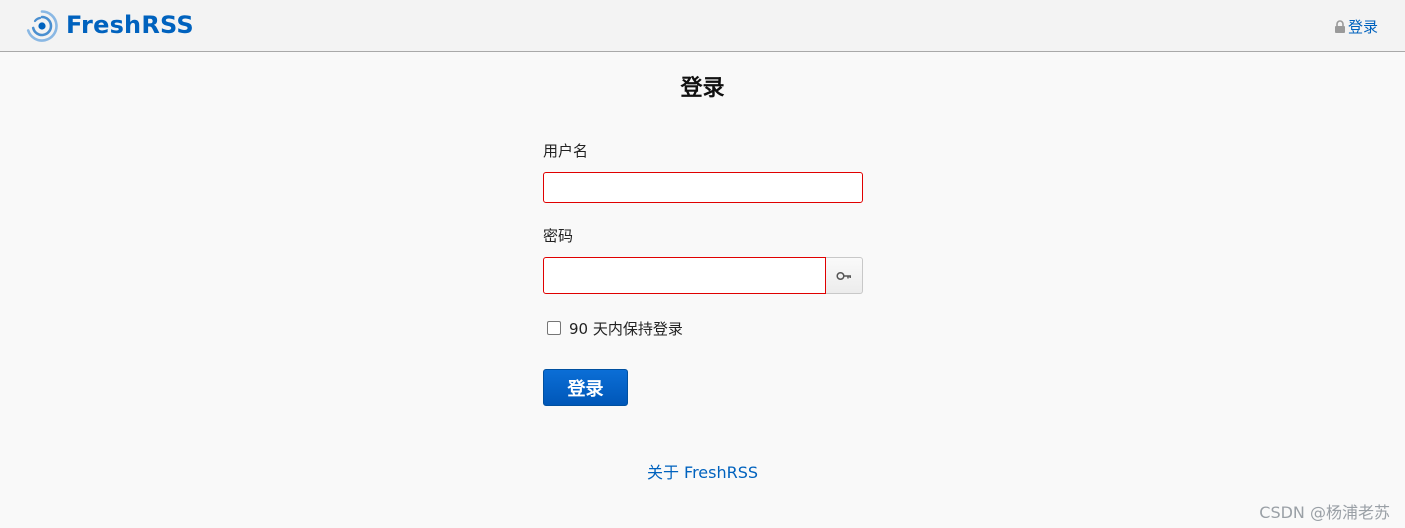 This screenshot has width=1405, height=528. What do you see at coordinates (702, 26) in the screenshot?
I see `top-header: FreshRSS 登录` at bounding box center [702, 26].